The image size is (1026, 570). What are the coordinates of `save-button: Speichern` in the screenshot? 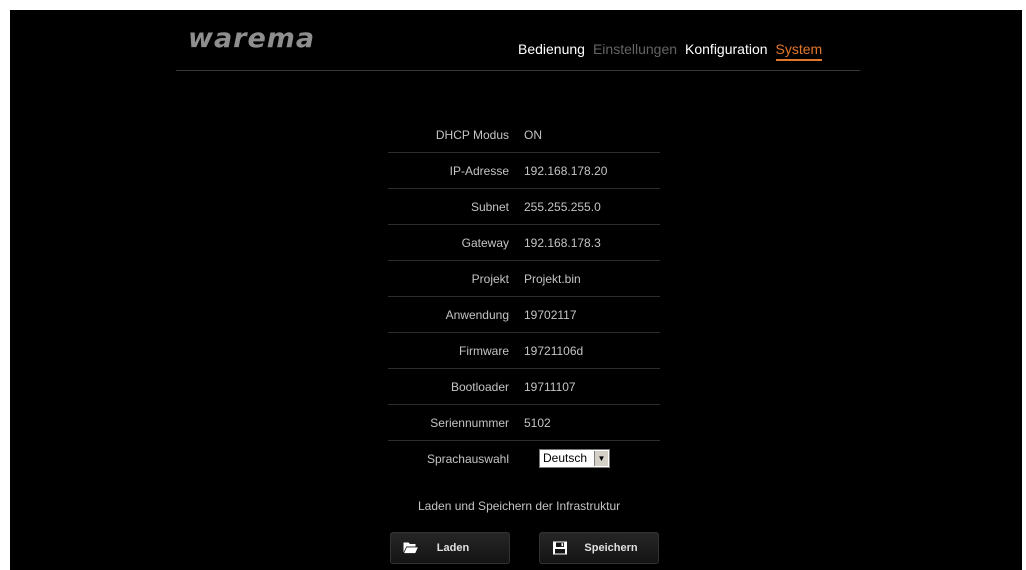 It's located at (599, 548).